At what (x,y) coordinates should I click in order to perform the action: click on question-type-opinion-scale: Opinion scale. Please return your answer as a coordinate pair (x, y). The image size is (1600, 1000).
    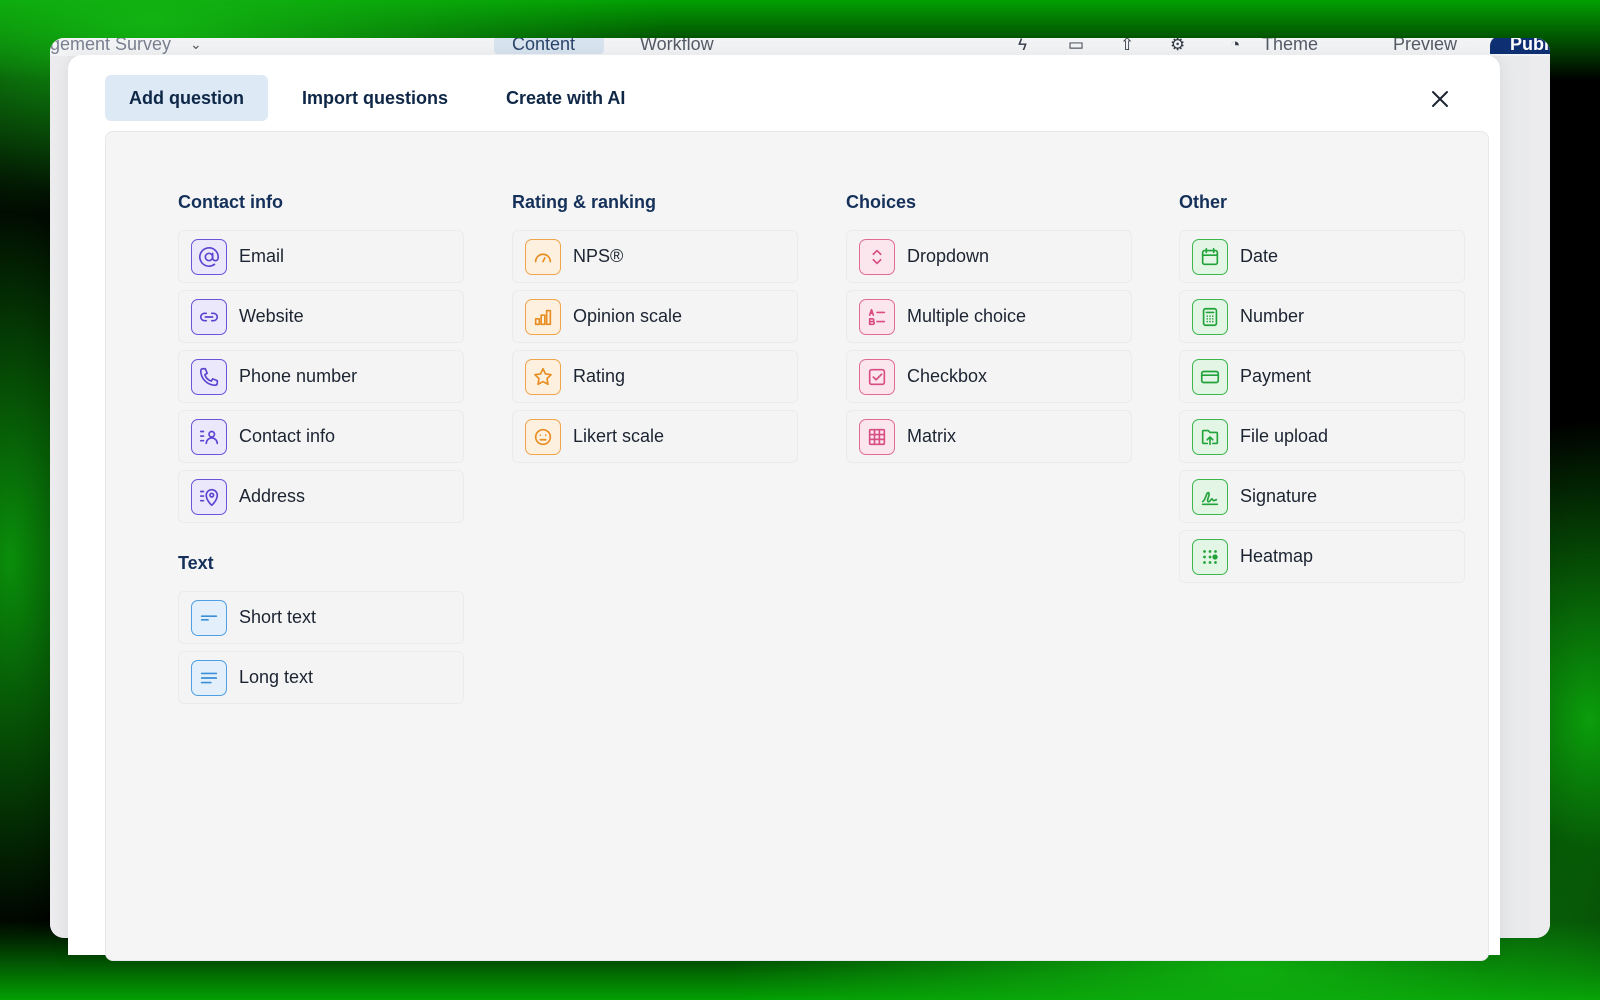
    Looking at the image, I should click on (655, 316).